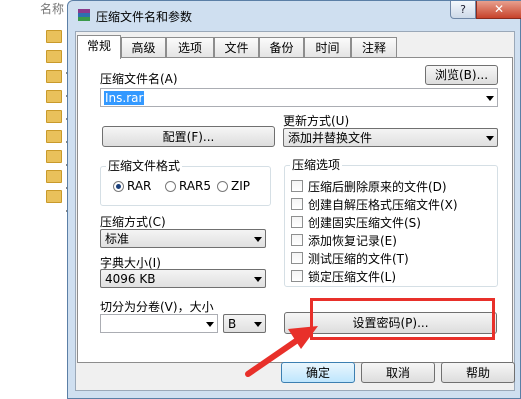  What do you see at coordinates (297, 240) in the screenshot?
I see `option-recovery-checkbox` at bounding box center [297, 240].